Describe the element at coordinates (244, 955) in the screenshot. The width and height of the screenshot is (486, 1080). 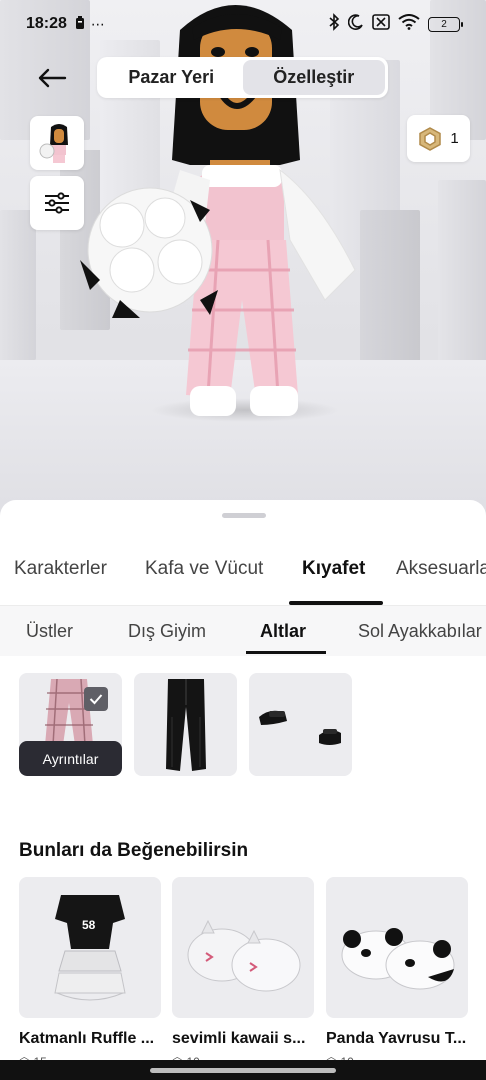
I see `kawaii-slippers-image` at that location.